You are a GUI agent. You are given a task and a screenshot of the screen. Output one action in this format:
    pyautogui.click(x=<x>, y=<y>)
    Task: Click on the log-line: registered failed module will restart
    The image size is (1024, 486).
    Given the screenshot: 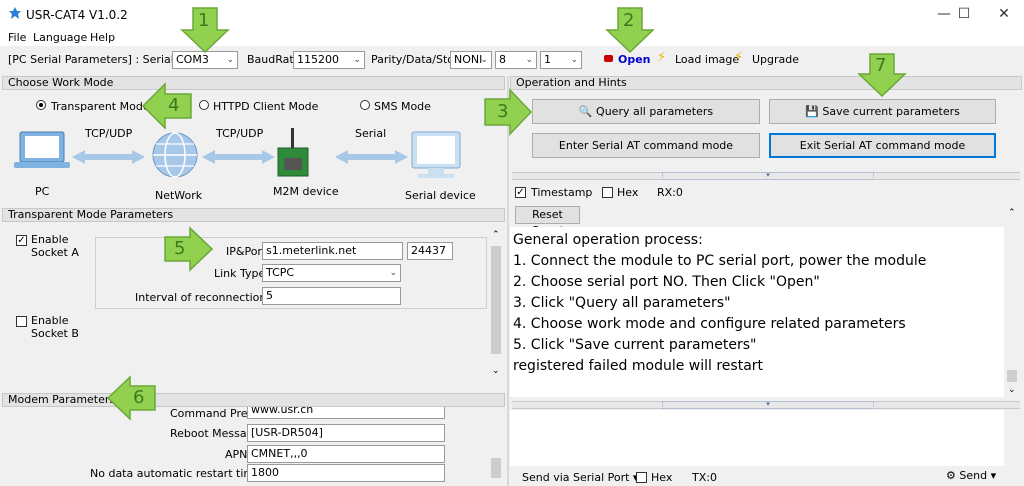 What is the action you would take?
    pyautogui.click(x=638, y=366)
    